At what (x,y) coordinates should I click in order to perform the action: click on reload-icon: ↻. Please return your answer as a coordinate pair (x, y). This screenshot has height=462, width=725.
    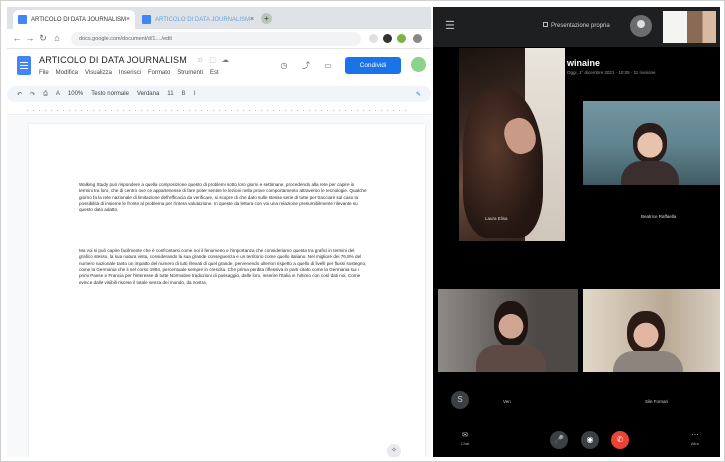
    Looking at the image, I should click on (43, 38).